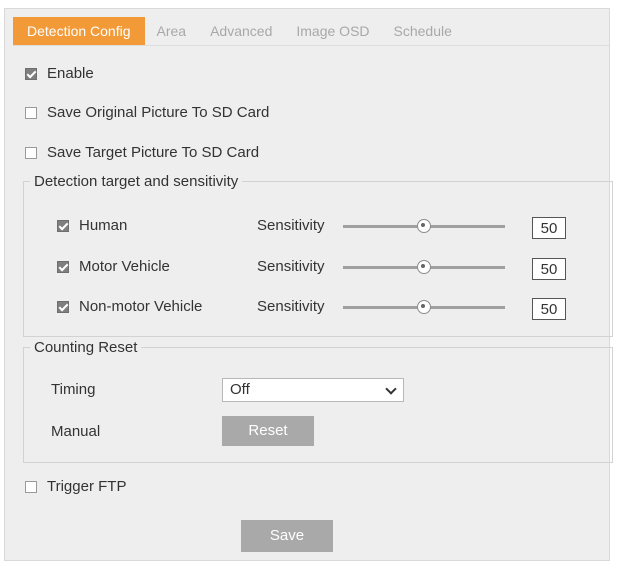 The image size is (618, 567). What do you see at coordinates (103, 225) in the screenshot?
I see `human-label: Human` at bounding box center [103, 225].